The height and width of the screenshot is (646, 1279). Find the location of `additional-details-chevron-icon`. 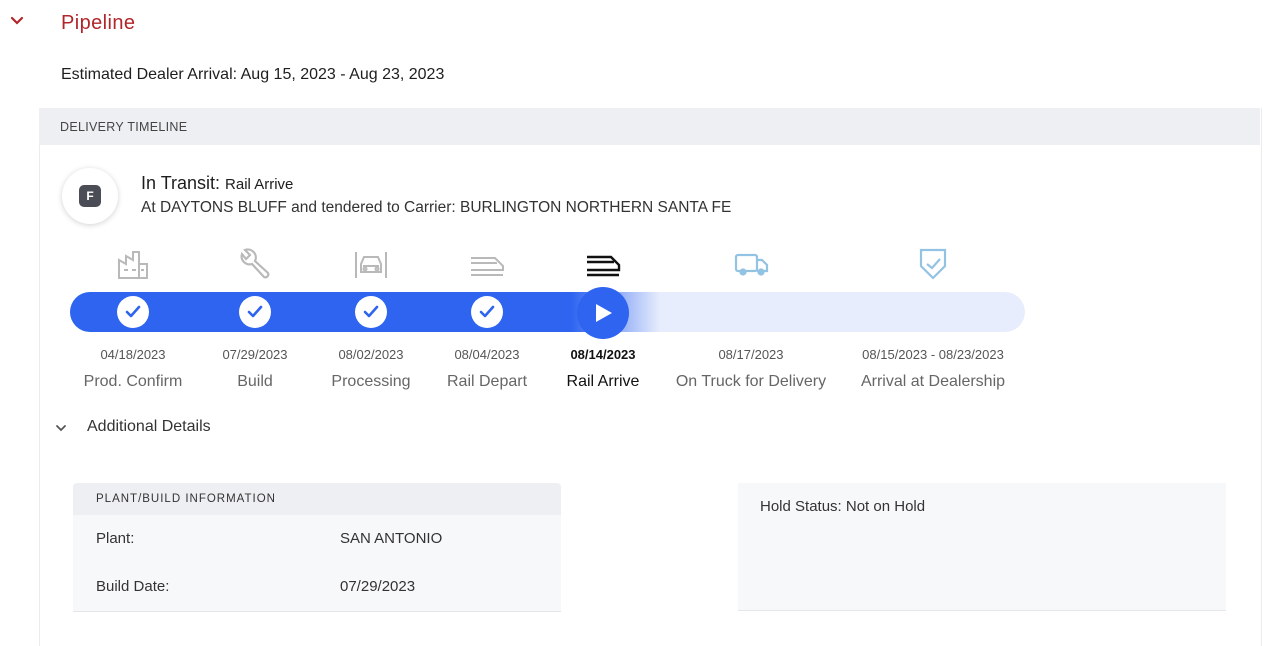

additional-details-chevron-icon is located at coordinates (61, 427).